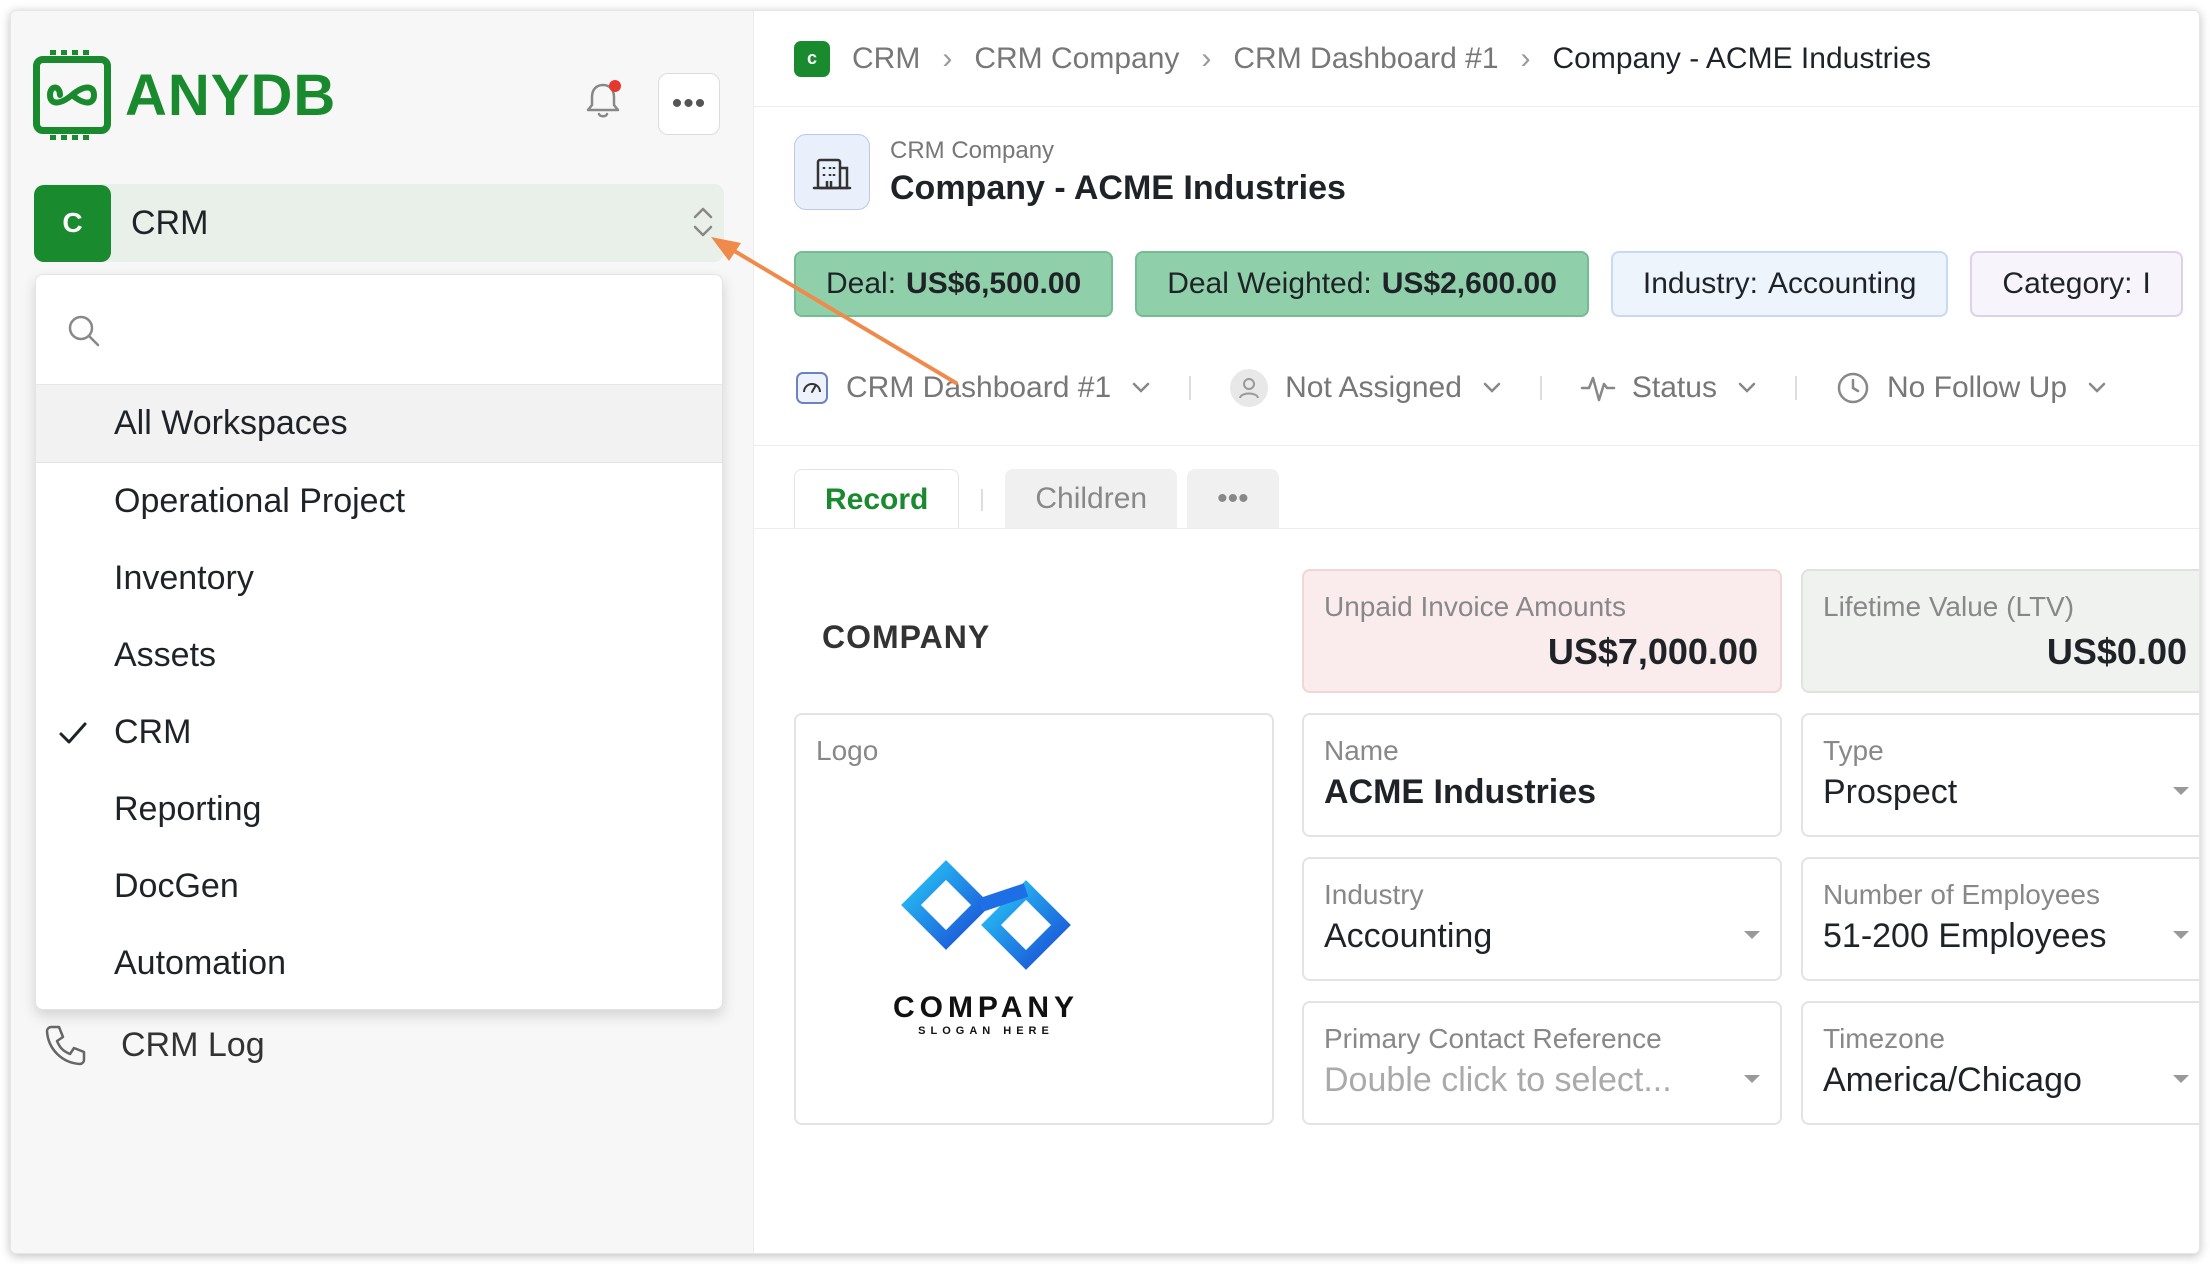 The width and height of the screenshot is (2210, 1264). Describe the element at coordinates (2076, 284) in the screenshot. I see `chip-category: Category: I` at that location.